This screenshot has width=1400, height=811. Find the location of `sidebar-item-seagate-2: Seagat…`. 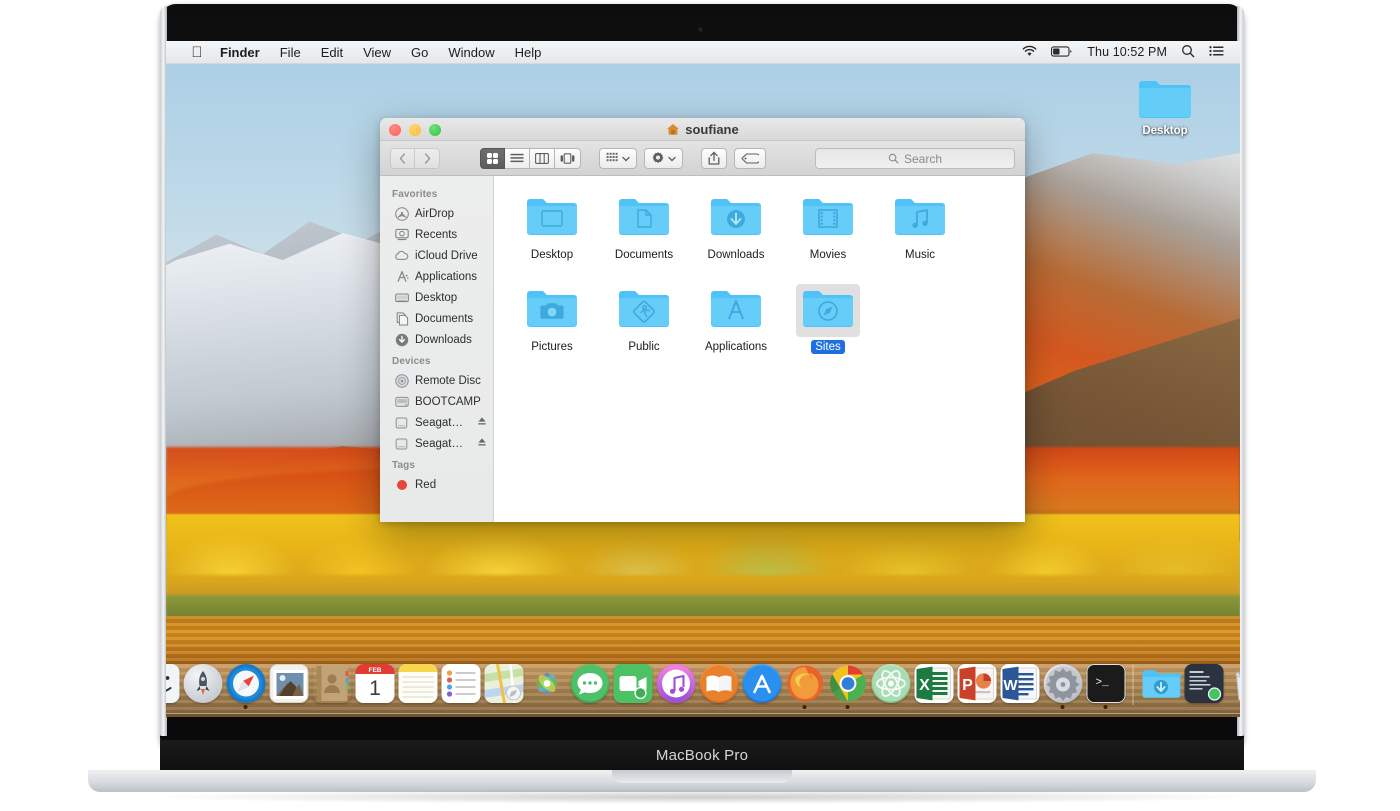

sidebar-item-seagate-2: Seagat… is located at coordinates (436, 443).